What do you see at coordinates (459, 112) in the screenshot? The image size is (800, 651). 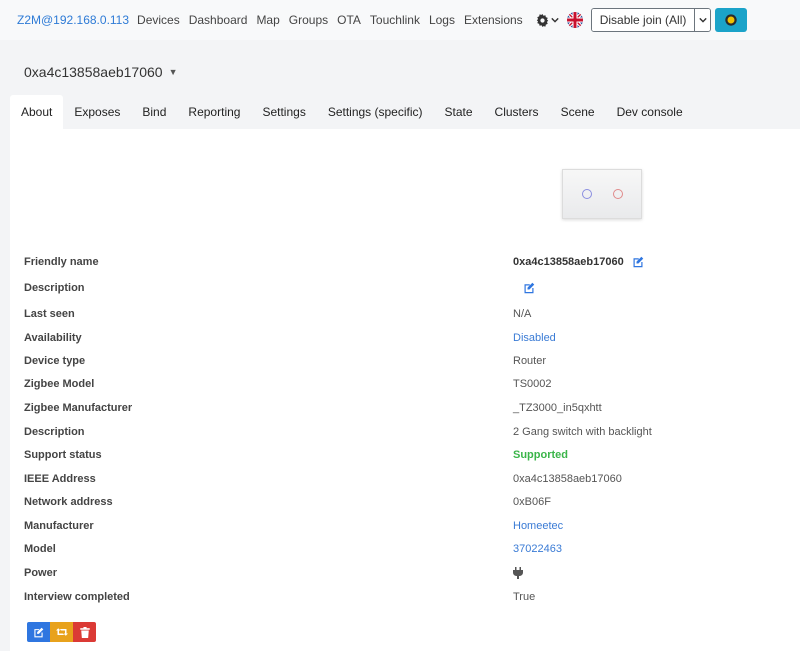 I see `tab-state: State` at bounding box center [459, 112].